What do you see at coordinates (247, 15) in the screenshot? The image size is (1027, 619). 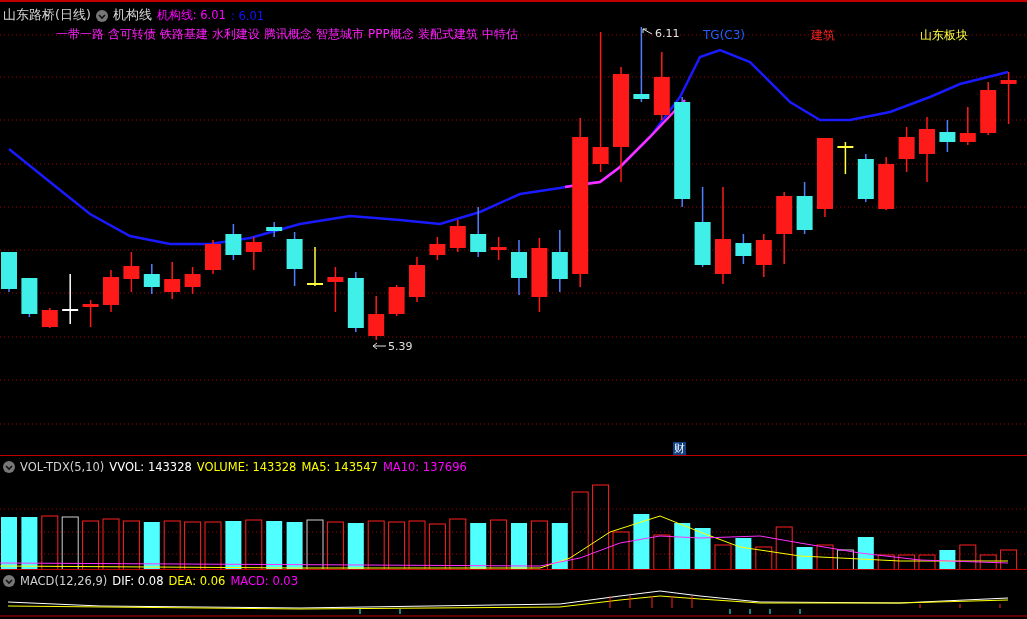 I see `indicator-value: : 6.01` at bounding box center [247, 15].